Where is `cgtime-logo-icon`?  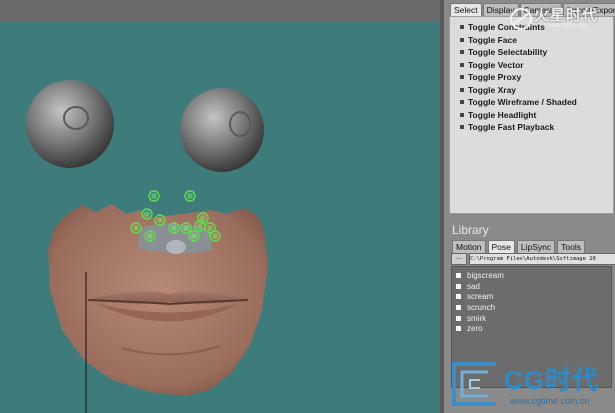
cgtime-logo-icon is located at coordinates (474, 384).